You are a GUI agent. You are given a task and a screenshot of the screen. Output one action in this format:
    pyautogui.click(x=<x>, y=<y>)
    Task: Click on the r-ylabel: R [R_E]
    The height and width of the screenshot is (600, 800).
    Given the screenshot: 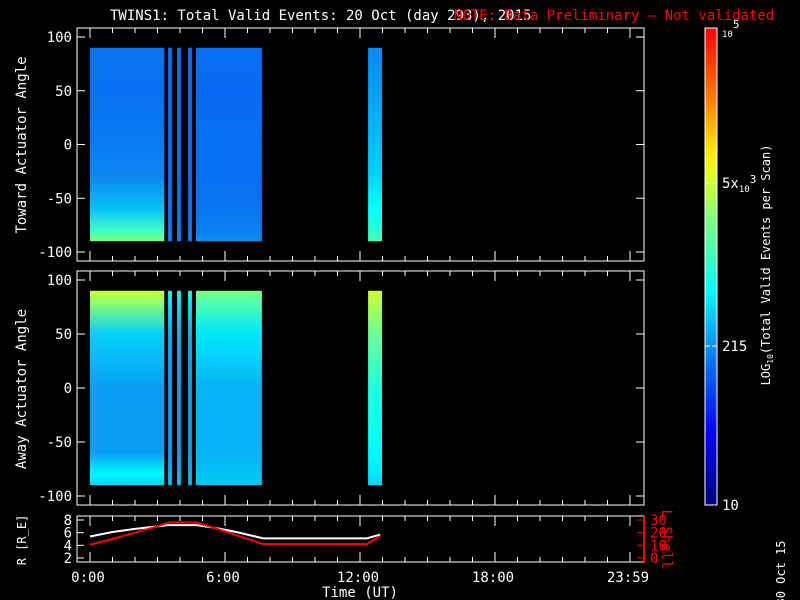 What is the action you would take?
    pyautogui.click(x=22, y=540)
    